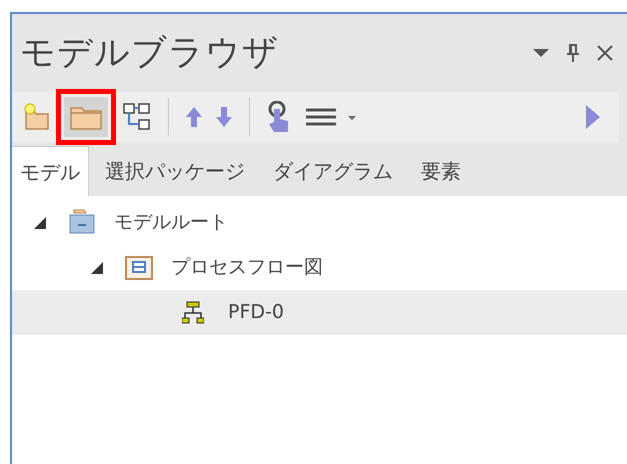 The width and height of the screenshot is (627, 464). What do you see at coordinates (333, 171) in the screenshot?
I see `tab: ダイアグラム` at bounding box center [333, 171].